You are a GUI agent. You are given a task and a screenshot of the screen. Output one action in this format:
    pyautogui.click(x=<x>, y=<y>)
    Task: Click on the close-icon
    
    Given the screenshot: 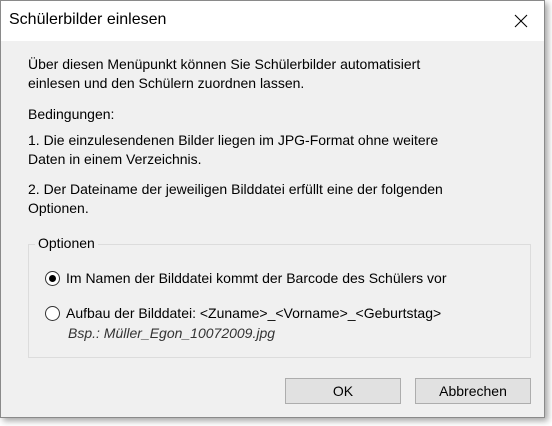 What is the action you would take?
    pyautogui.click(x=521, y=21)
    